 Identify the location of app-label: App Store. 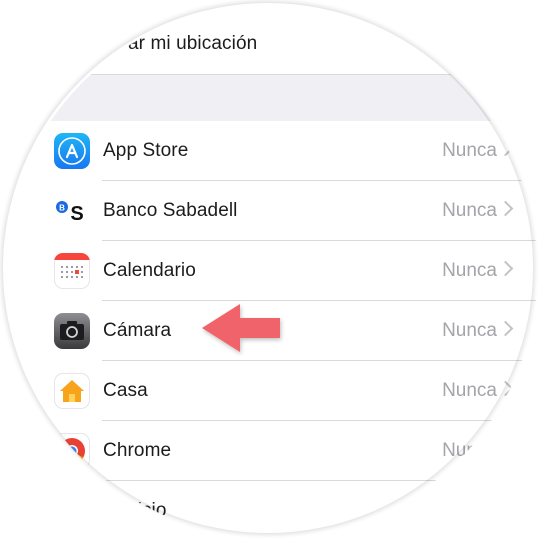
(146, 150).